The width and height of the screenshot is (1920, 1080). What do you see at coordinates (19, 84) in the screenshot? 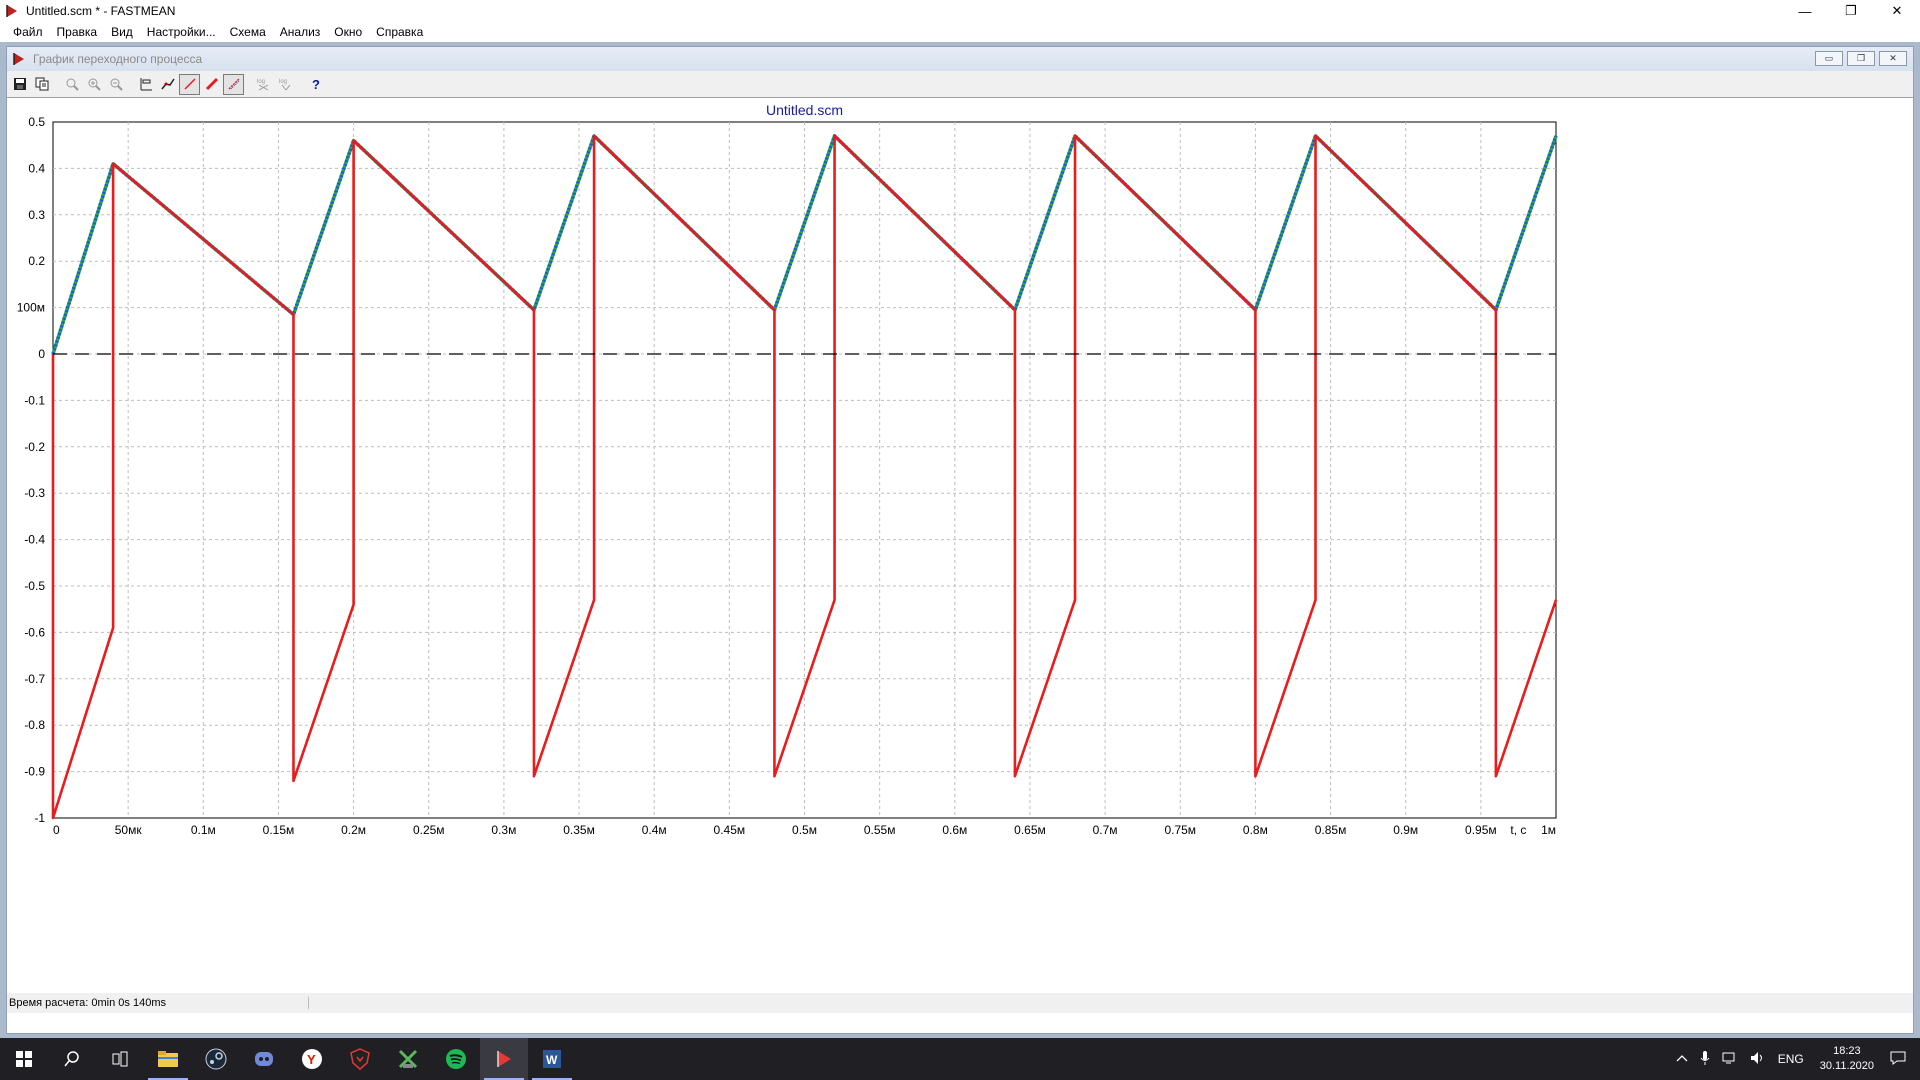
I see `save-icon` at bounding box center [19, 84].